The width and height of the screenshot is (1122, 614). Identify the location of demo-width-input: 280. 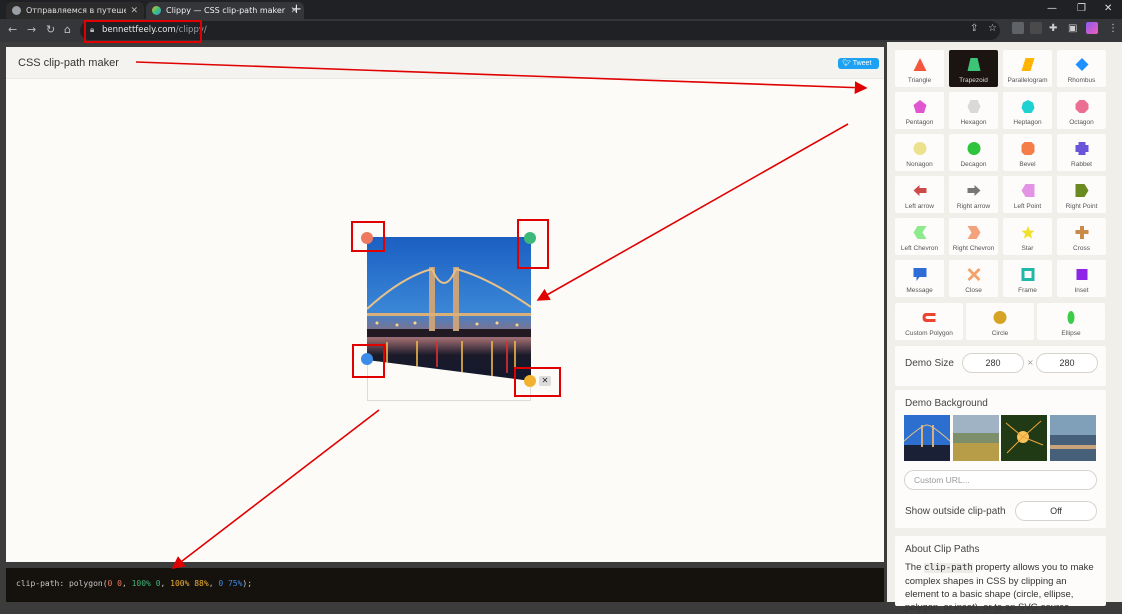
(993, 363).